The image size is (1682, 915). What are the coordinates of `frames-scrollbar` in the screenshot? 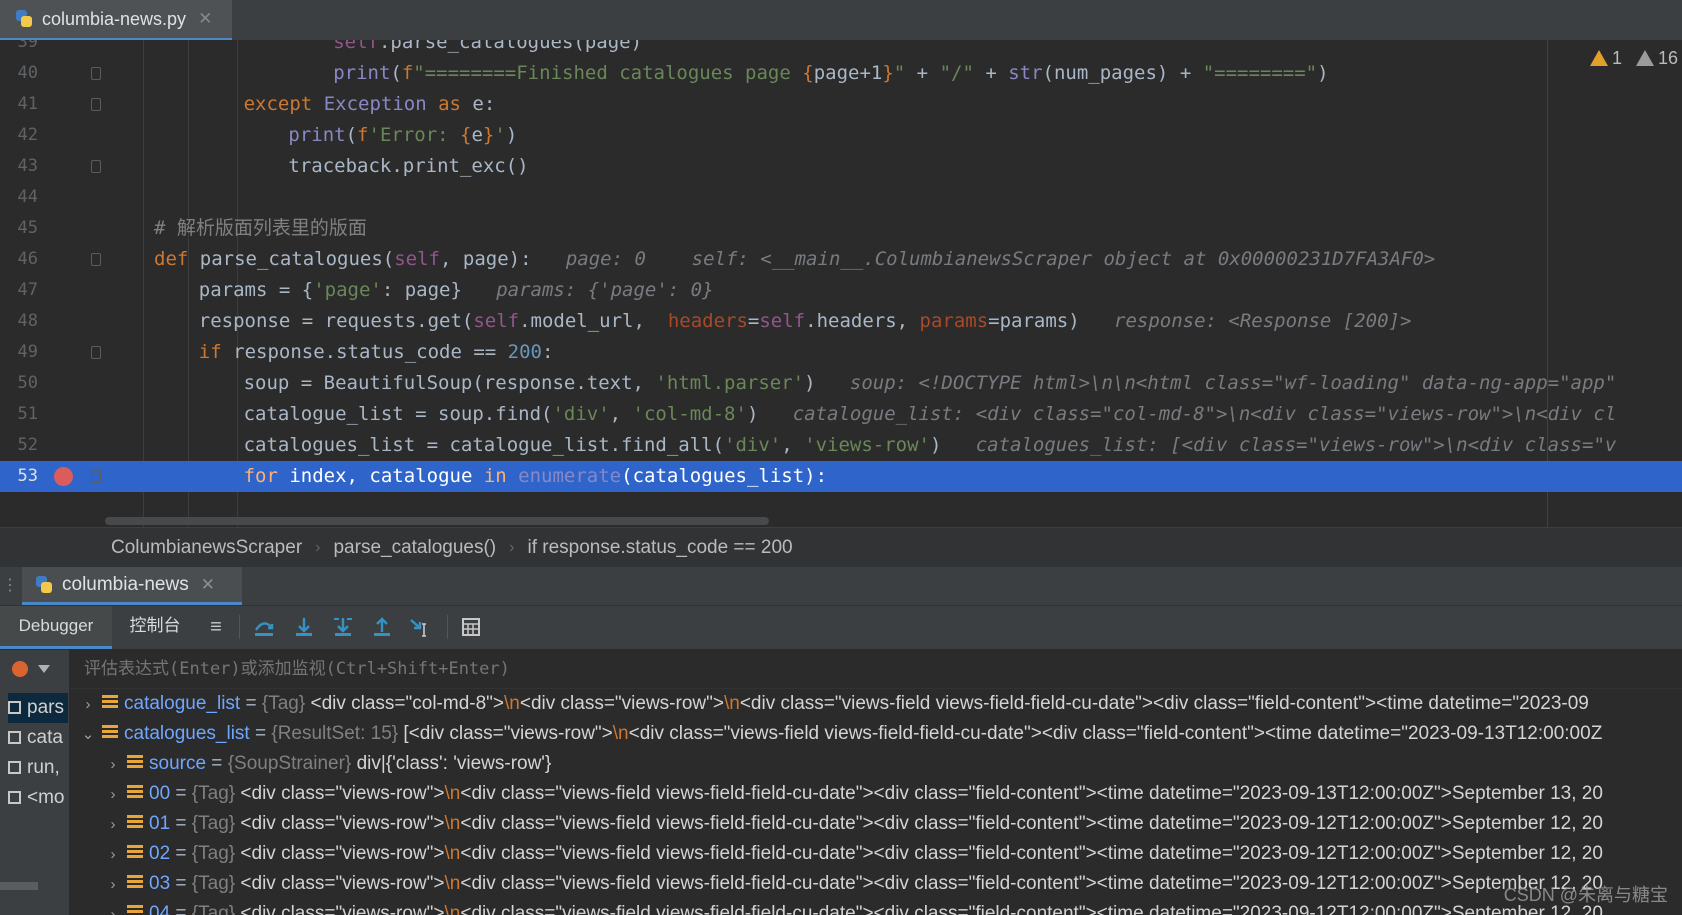 It's located at (19, 886).